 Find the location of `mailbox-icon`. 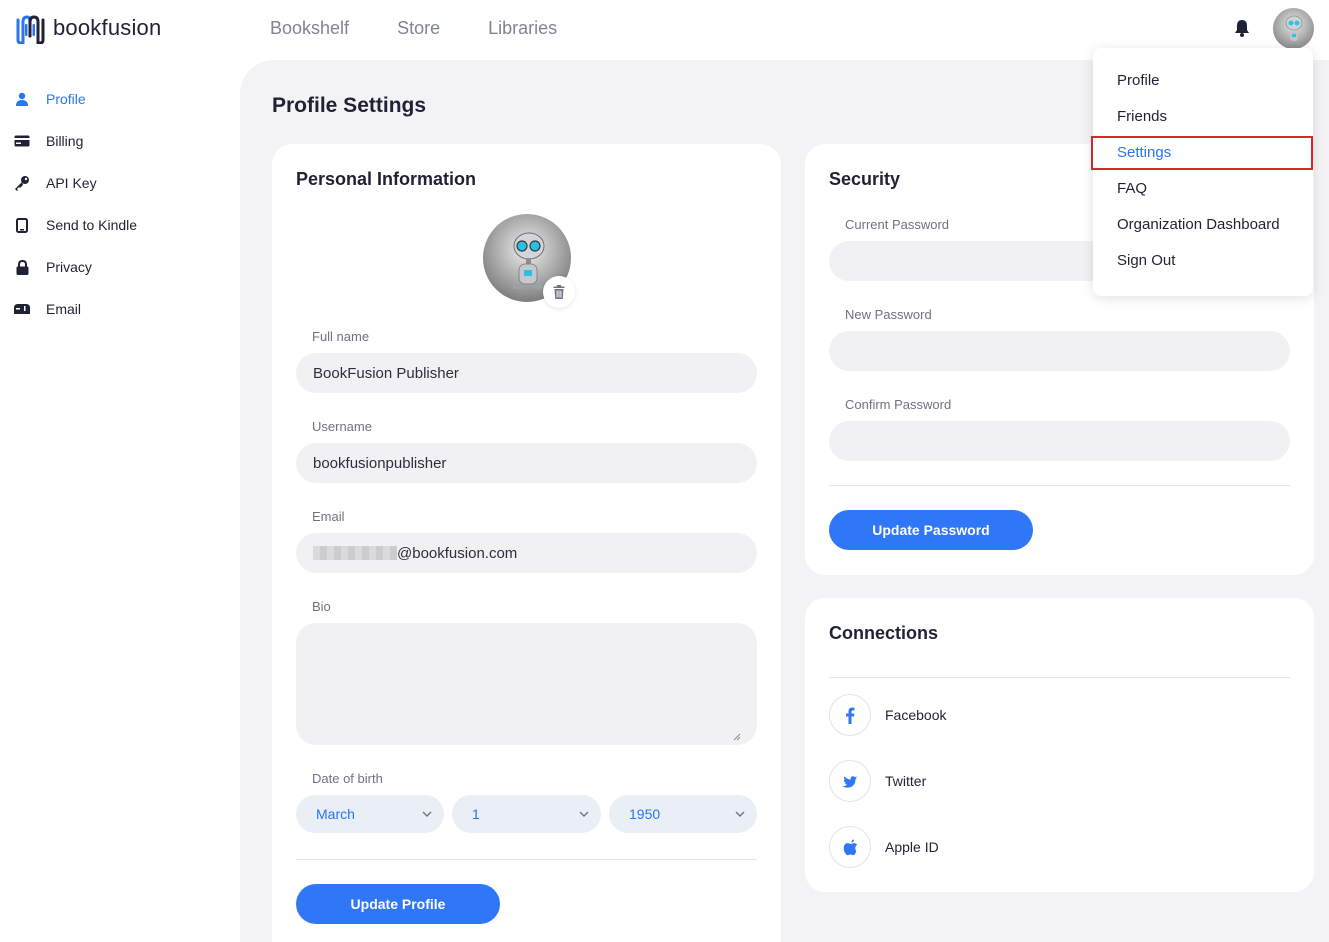

mailbox-icon is located at coordinates (22, 309).